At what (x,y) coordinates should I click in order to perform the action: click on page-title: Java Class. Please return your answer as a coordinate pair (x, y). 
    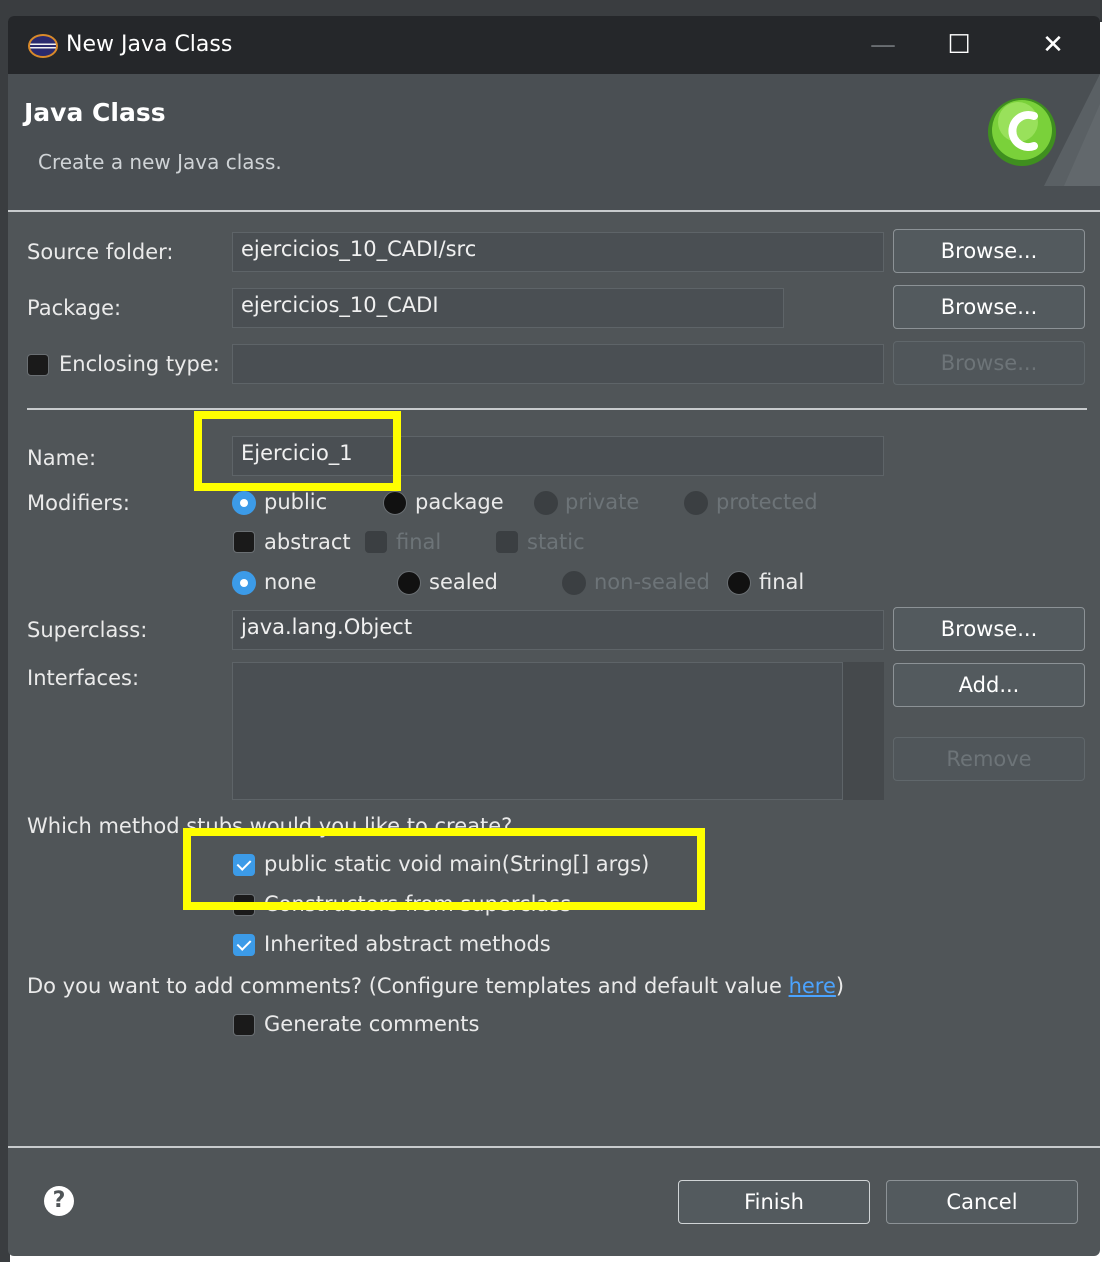
    Looking at the image, I should click on (95, 112).